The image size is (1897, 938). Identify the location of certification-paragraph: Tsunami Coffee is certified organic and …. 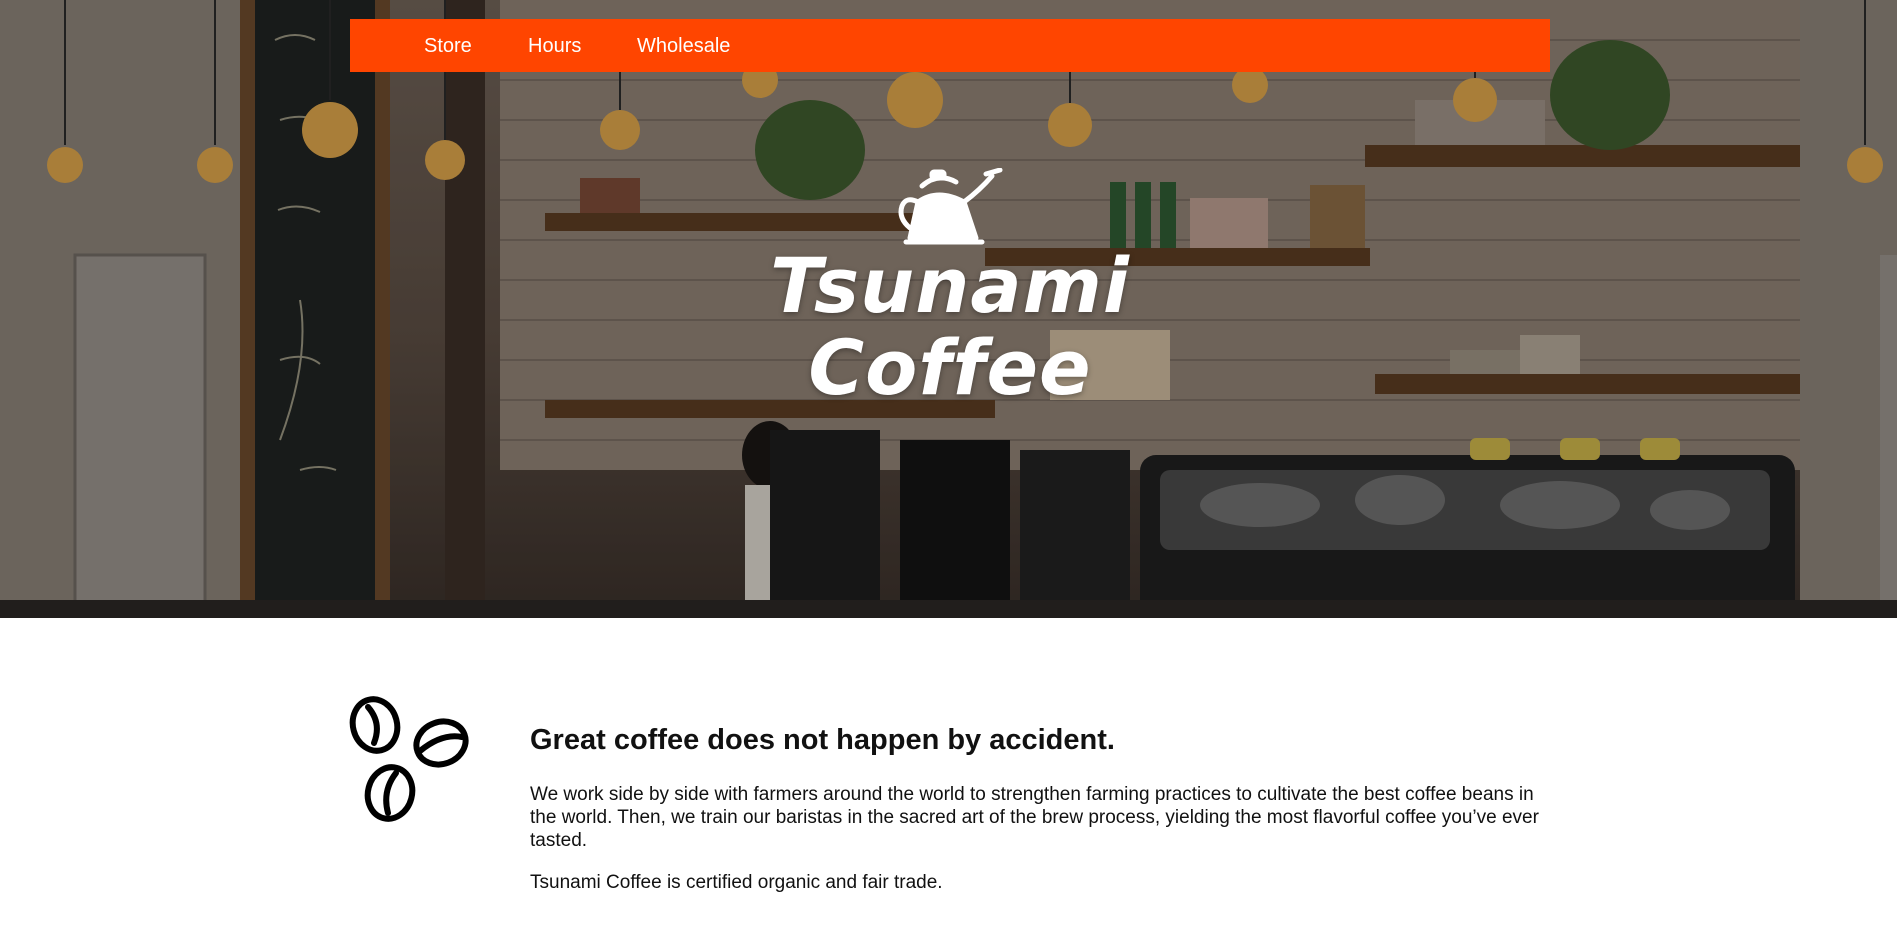
(736, 882).